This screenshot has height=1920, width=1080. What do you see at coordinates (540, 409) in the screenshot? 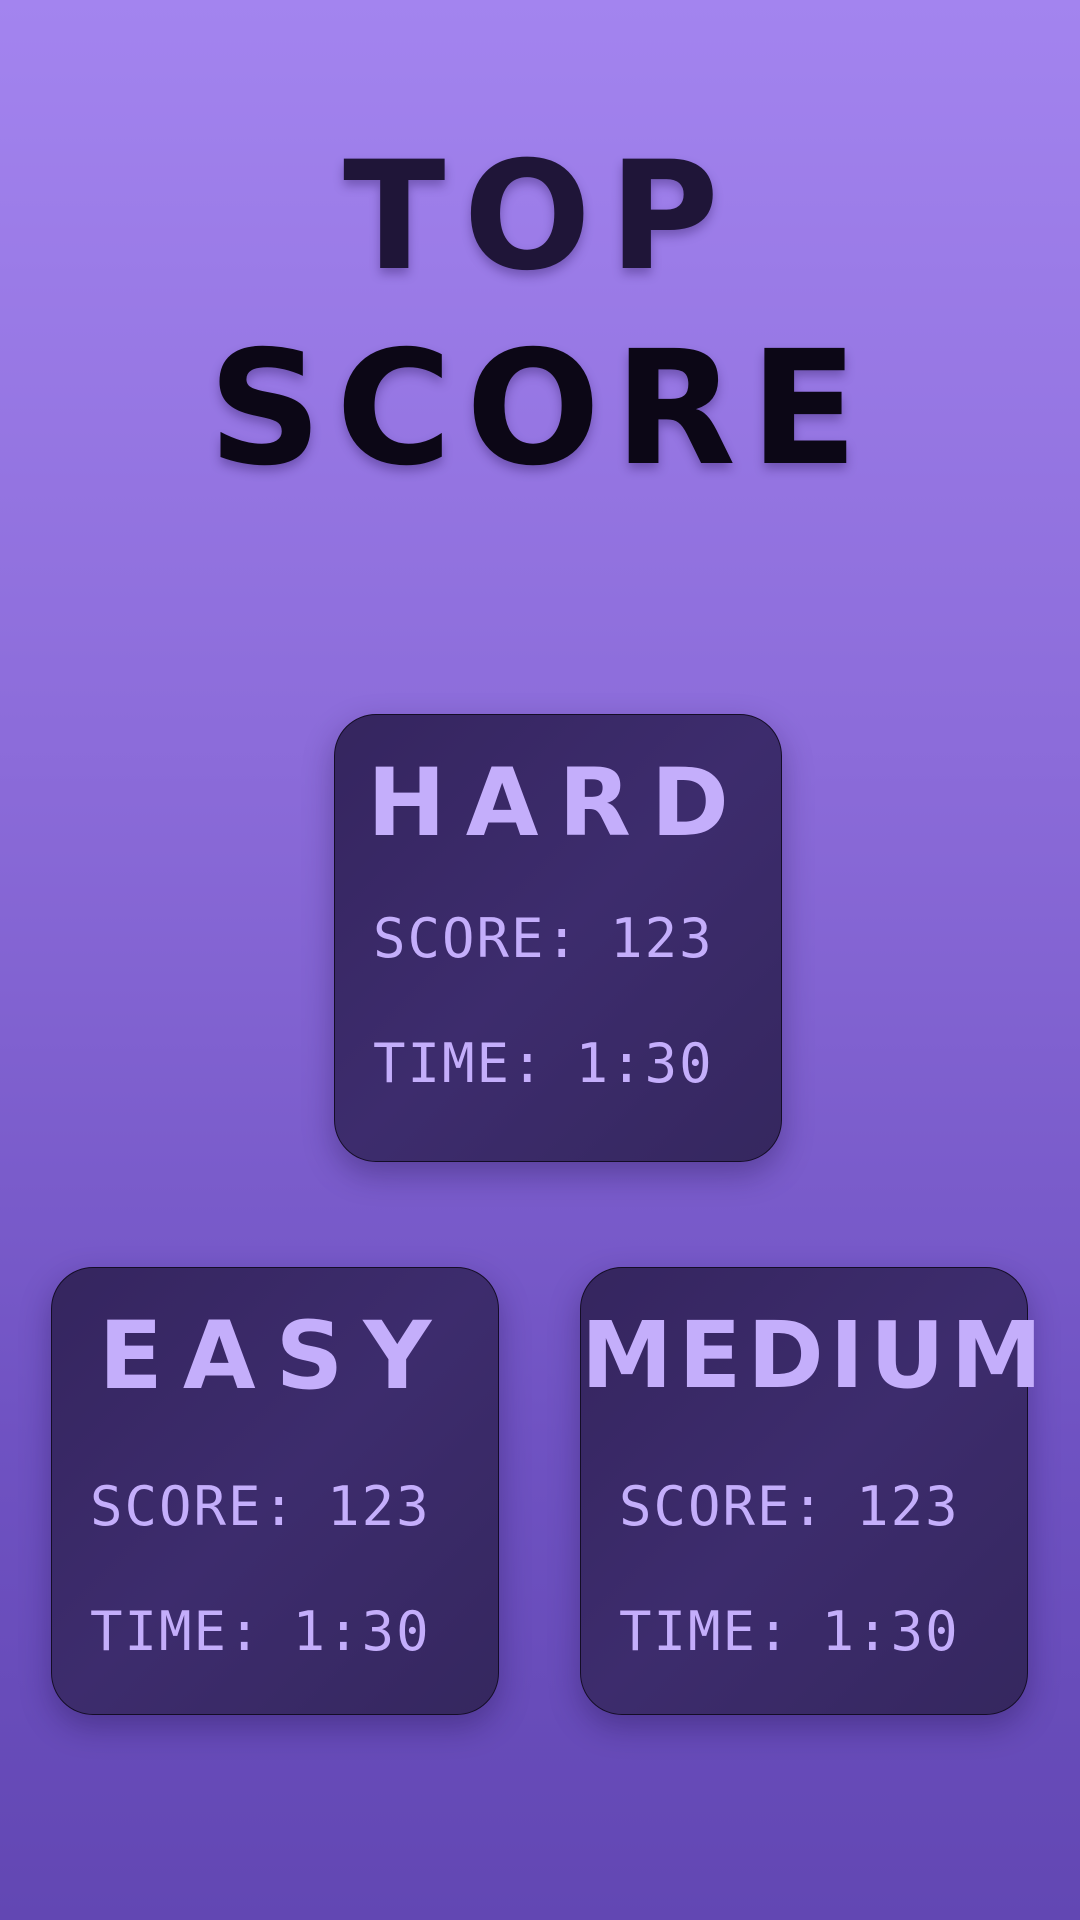
I see `title-score: SCORE` at bounding box center [540, 409].